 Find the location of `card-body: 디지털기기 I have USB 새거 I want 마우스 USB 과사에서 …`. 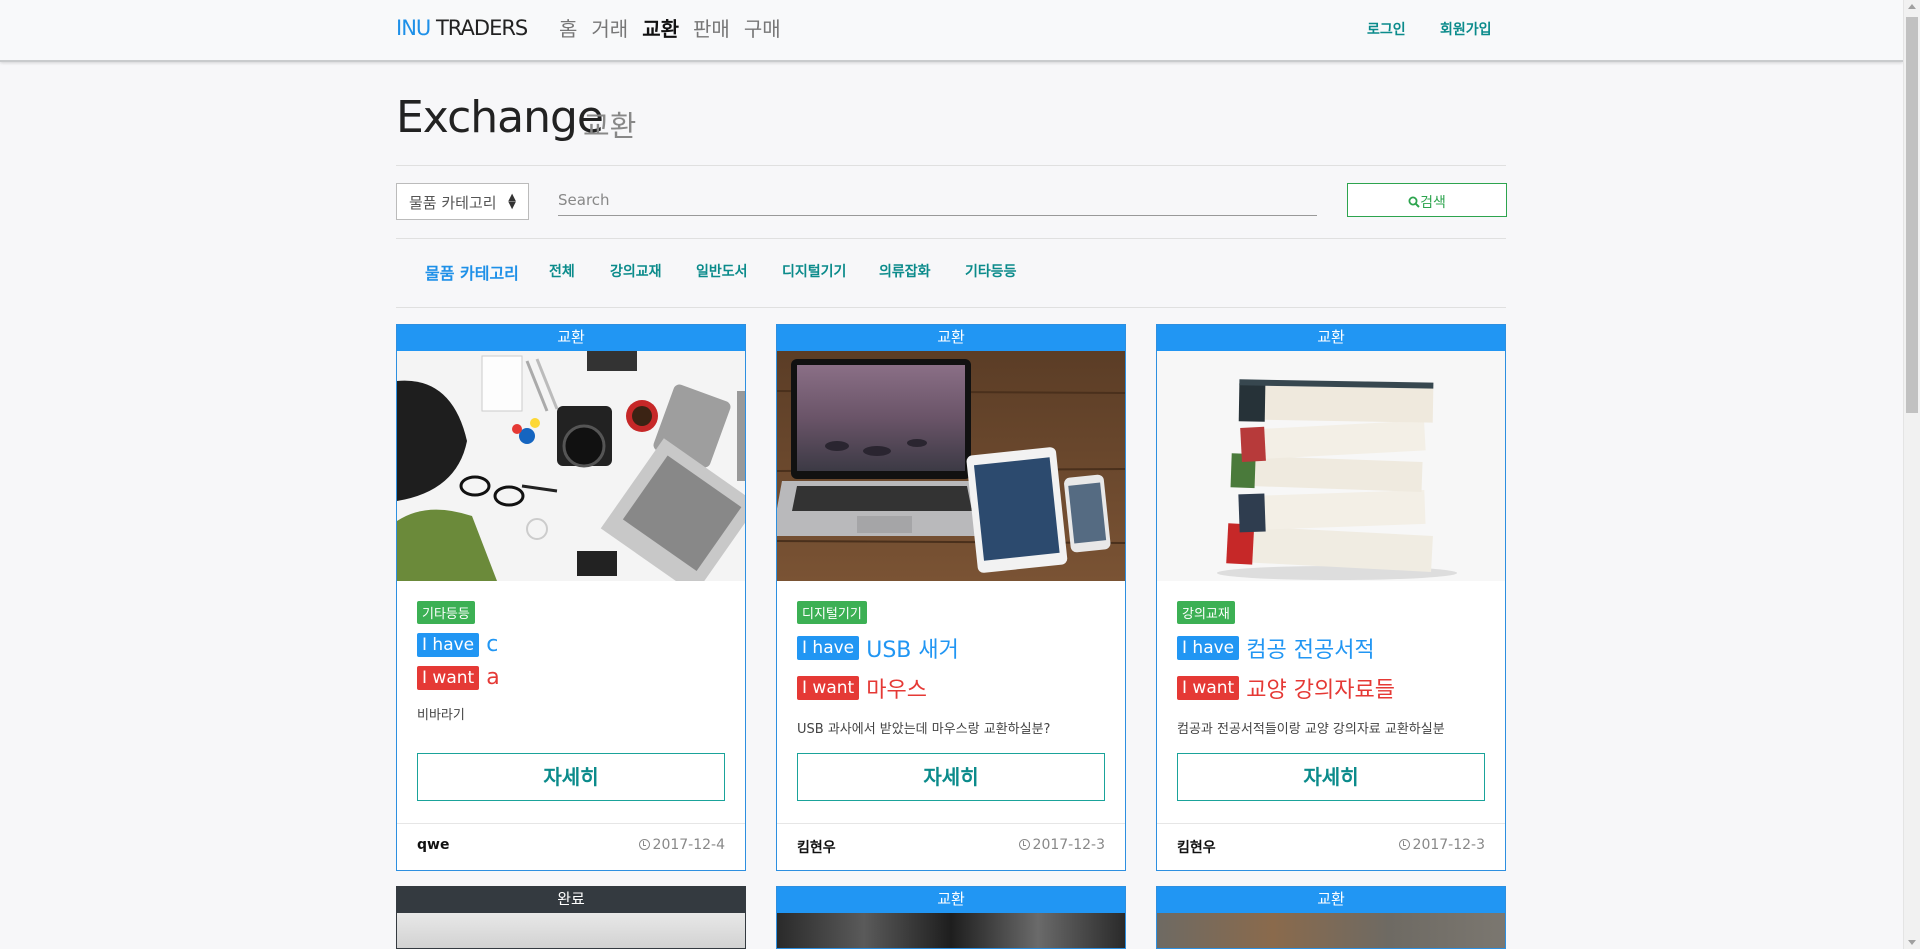

card-body: 디지털기기 I have USB 새거 I want 마우스 USB 과사에서 … is located at coordinates (951, 702).